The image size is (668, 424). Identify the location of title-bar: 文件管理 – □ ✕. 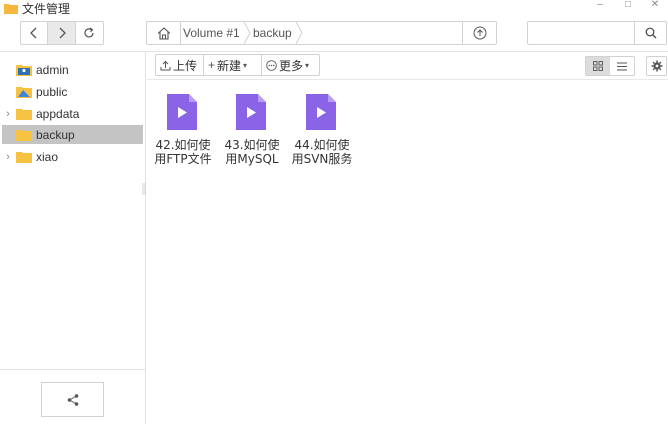
(334, 9).